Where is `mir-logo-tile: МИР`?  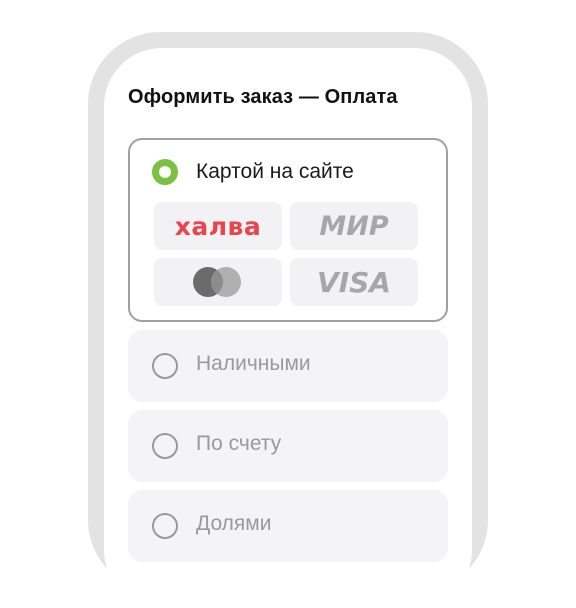 mir-logo-tile: МИР is located at coordinates (354, 226).